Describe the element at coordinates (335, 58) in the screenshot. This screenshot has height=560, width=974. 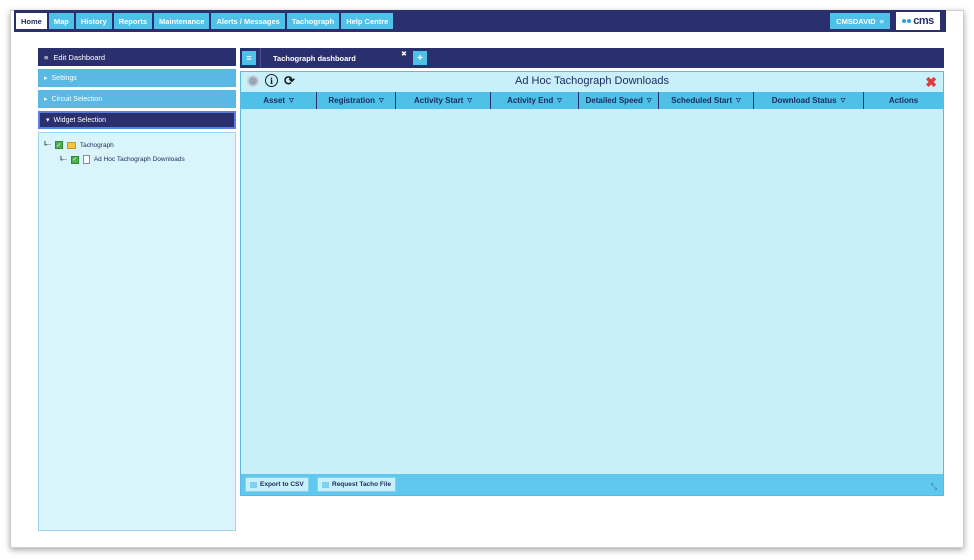
I see `tab-tachograph-dashboard: Tachograph dashboard` at that location.